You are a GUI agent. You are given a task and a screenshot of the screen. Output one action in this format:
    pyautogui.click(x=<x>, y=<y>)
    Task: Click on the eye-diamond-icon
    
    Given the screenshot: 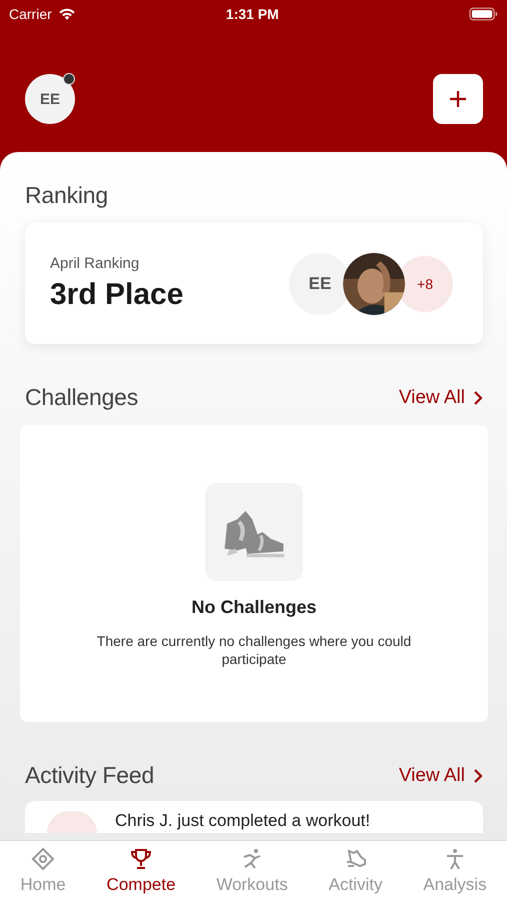 What is the action you would take?
    pyautogui.click(x=43, y=859)
    